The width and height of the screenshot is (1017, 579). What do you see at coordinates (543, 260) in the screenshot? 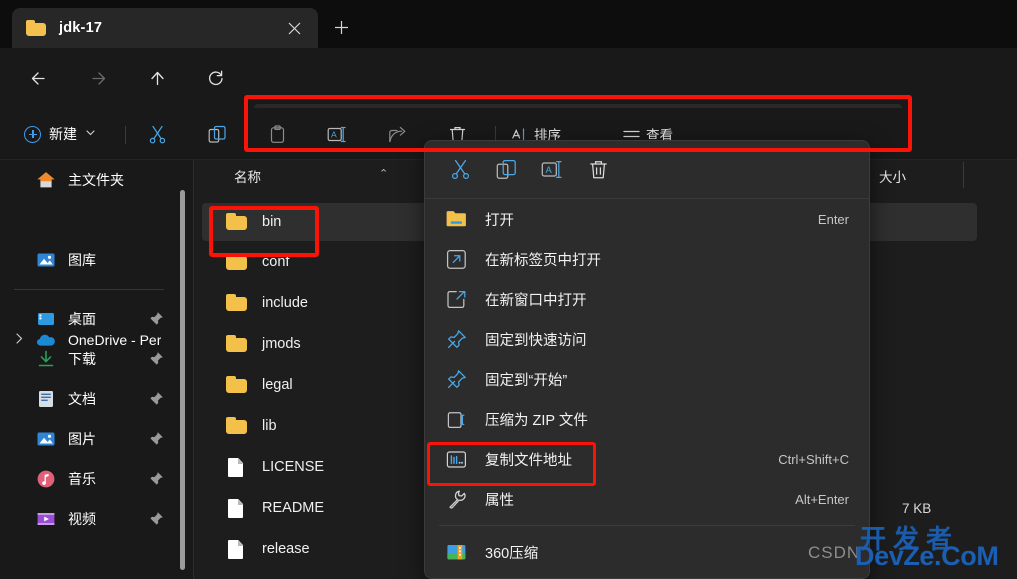
I see `context-menu-item-label: 在新标签页中打开` at bounding box center [543, 260].